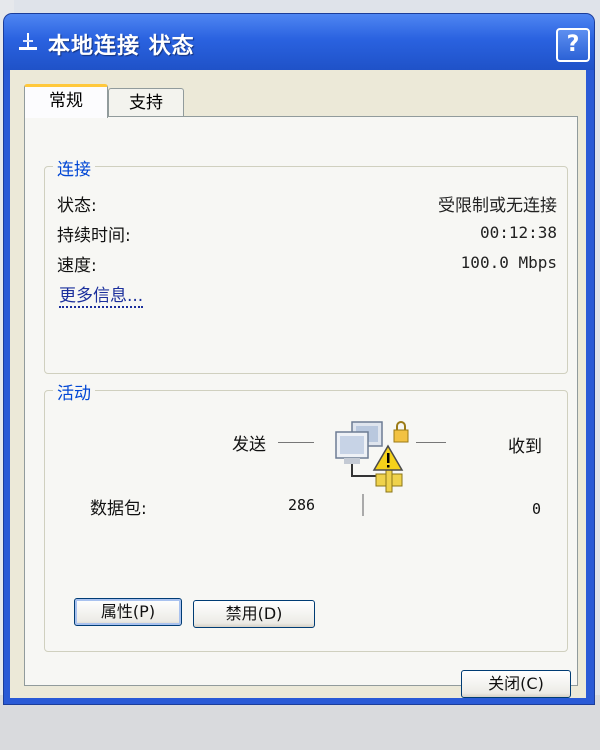 The height and width of the screenshot is (750, 600). Describe the element at coordinates (77, 206) in the screenshot. I see `status-label: 状态:` at that location.